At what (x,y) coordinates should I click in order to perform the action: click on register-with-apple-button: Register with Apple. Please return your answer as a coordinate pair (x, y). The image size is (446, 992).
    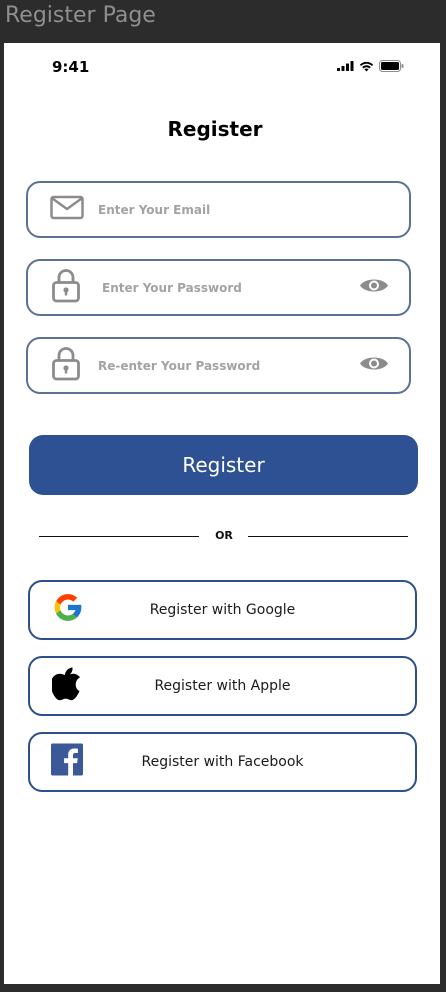
    Looking at the image, I should click on (222, 686).